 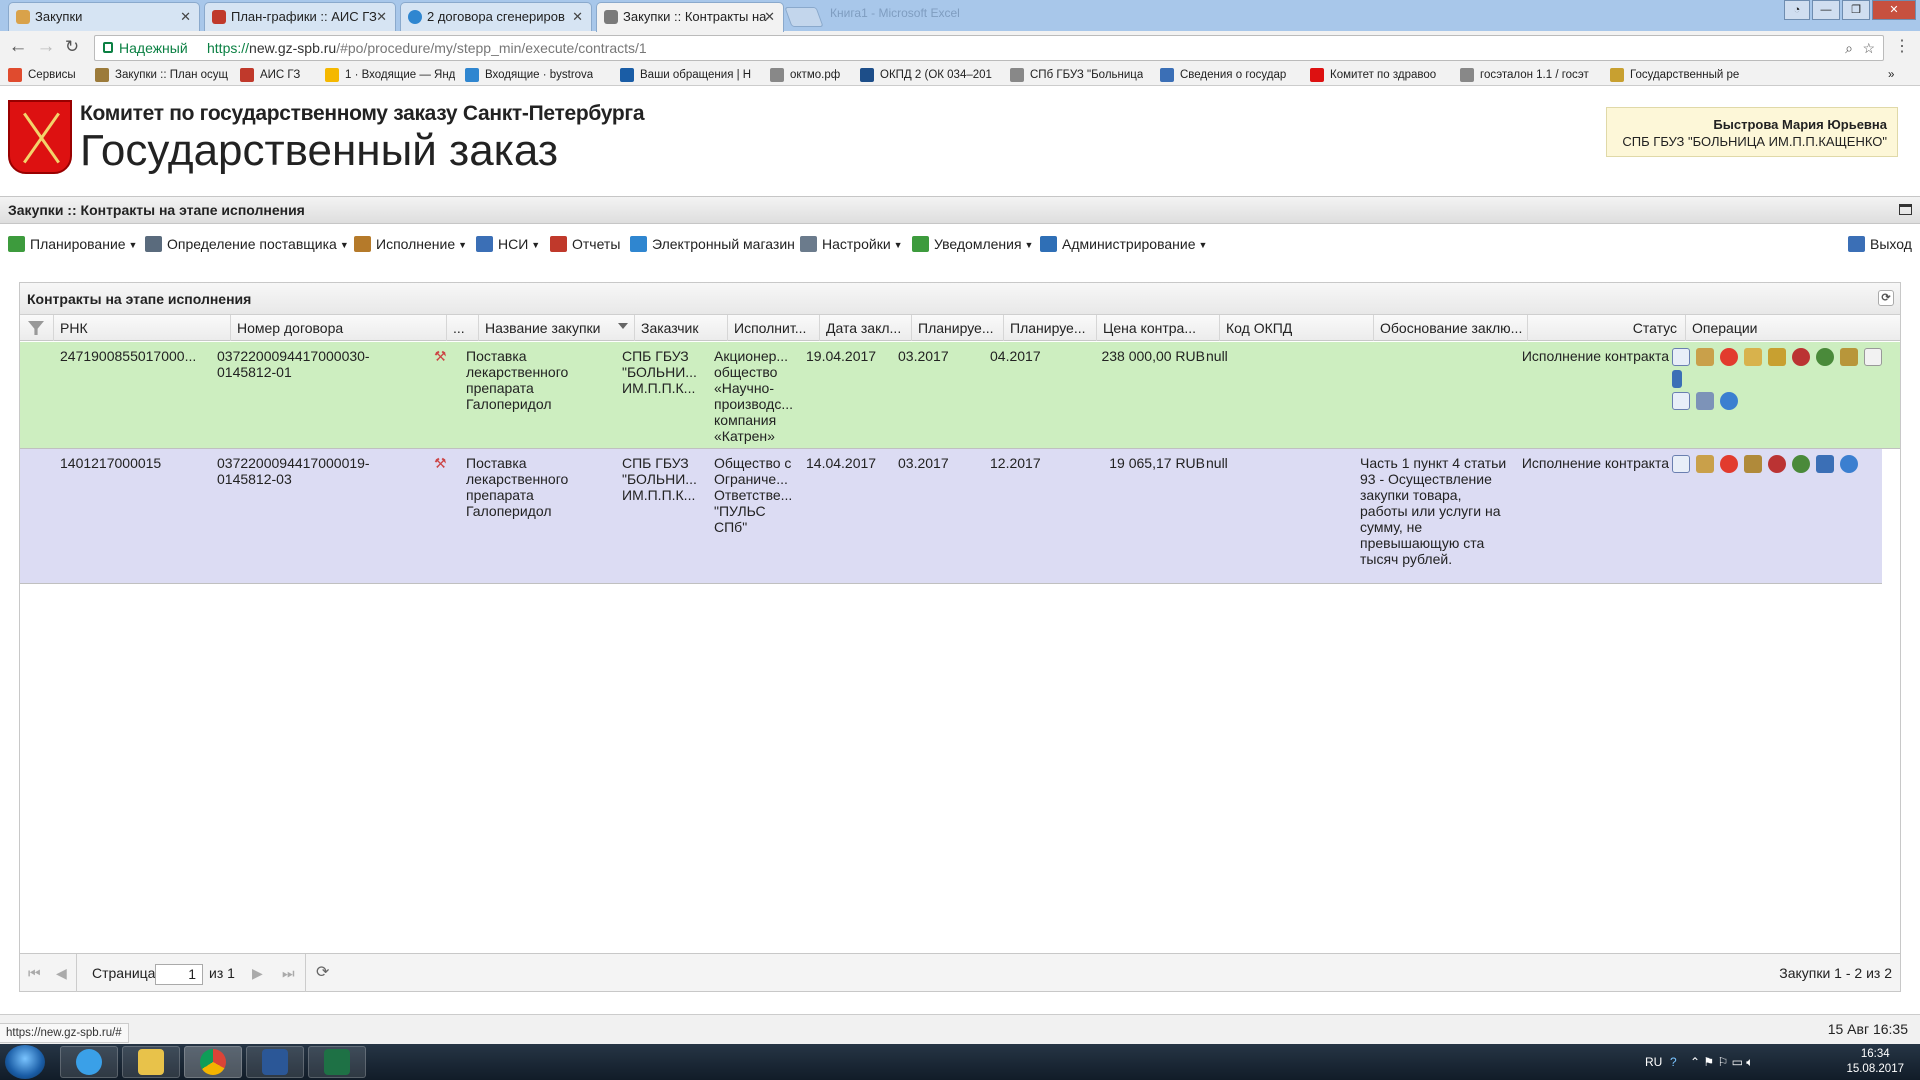 I want to click on maximize-icon, so click(x=1905, y=209).